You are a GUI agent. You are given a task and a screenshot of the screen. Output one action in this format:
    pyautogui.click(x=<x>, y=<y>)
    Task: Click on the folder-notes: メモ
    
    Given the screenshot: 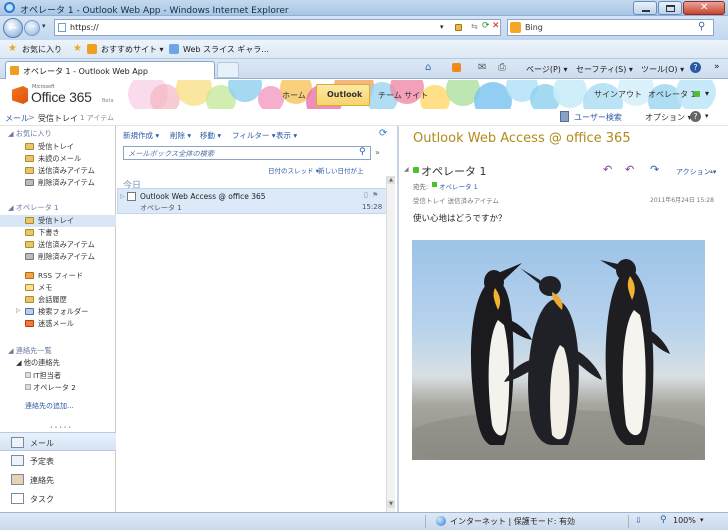 What is the action you would take?
    pyautogui.click(x=58, y=288)
    